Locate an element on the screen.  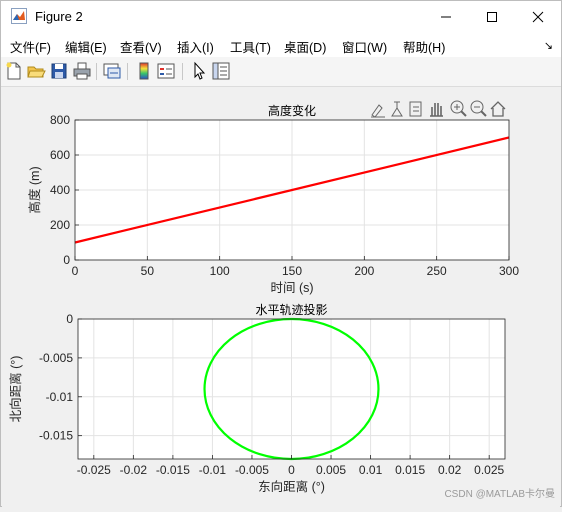
print-icon is located at coordinates (82, 71).